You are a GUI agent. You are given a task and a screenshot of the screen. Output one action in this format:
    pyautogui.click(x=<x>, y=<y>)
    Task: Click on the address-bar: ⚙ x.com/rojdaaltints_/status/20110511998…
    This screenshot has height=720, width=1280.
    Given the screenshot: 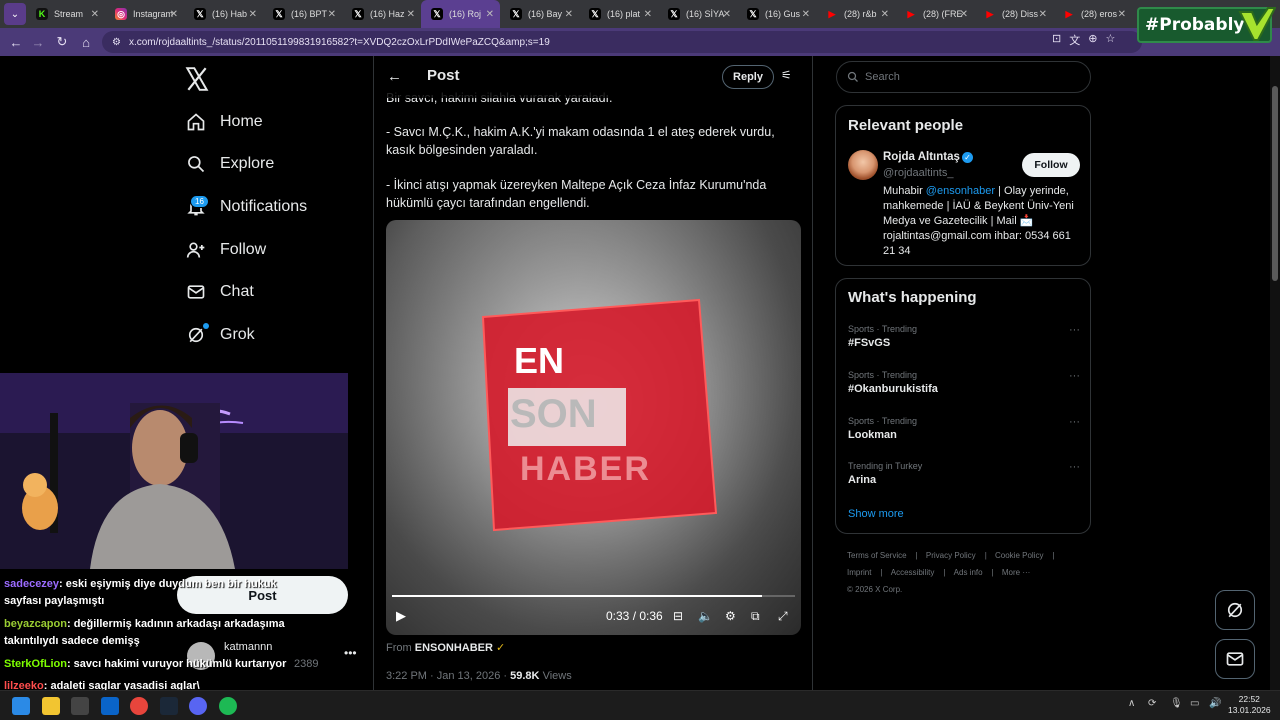 What is the action you would take?
    pyautogui.click(x=622, y=42)
    